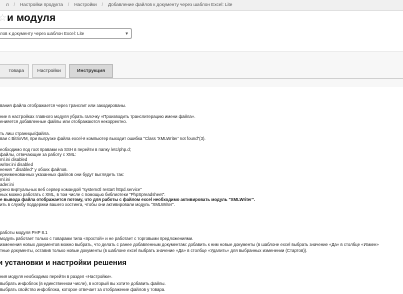 The width and height of the screenshot is (403, 294). Describe the element at coordinates (201, 69) in the screenshot. I see `tabs-container: товара Настройки Инструкция` at that location.